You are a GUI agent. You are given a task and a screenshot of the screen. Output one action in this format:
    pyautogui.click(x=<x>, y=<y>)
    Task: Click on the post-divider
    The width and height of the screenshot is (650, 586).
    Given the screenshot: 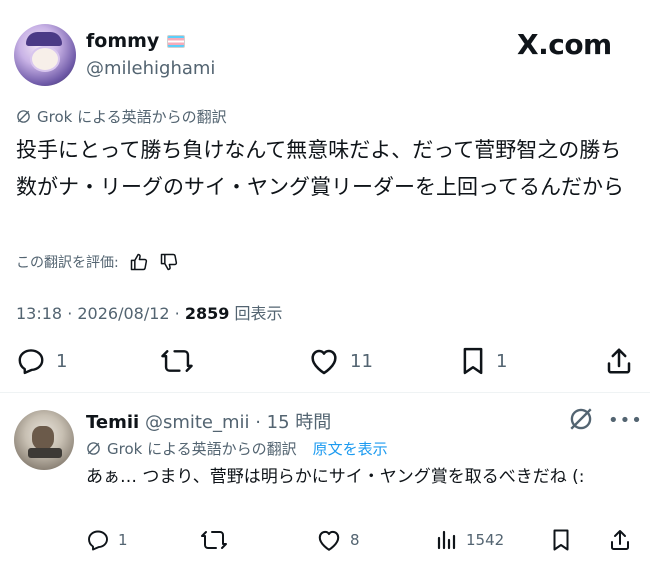 What is the action you would take?
    pyautogui.click(x=325, y=392)
    